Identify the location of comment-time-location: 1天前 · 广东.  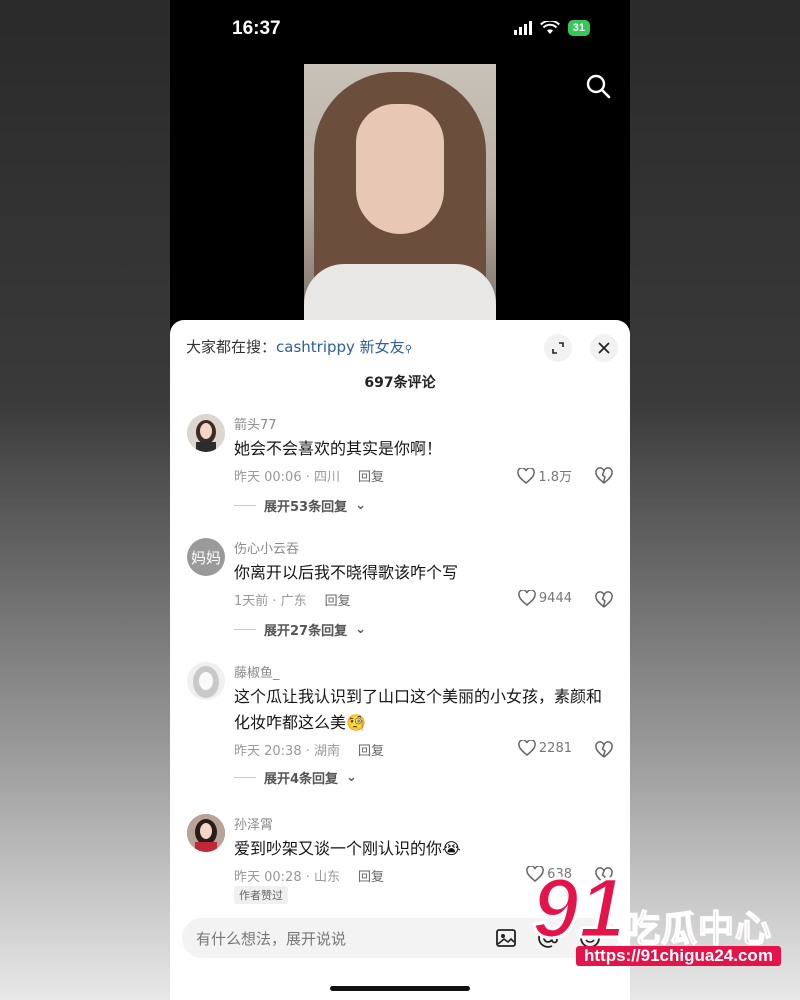
(270, 601).